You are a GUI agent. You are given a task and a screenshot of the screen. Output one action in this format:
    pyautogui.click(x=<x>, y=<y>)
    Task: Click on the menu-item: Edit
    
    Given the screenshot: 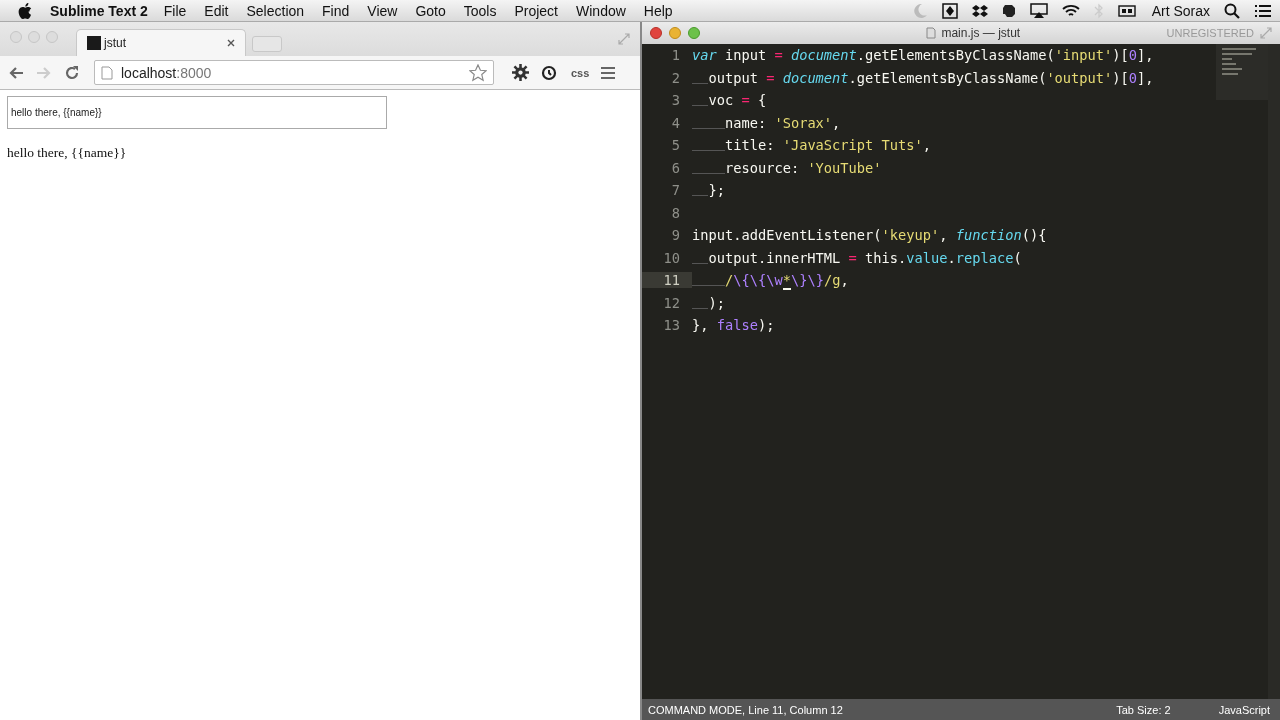 What is the action you would take?
    pyautogui.click(x=216, y=10)
    